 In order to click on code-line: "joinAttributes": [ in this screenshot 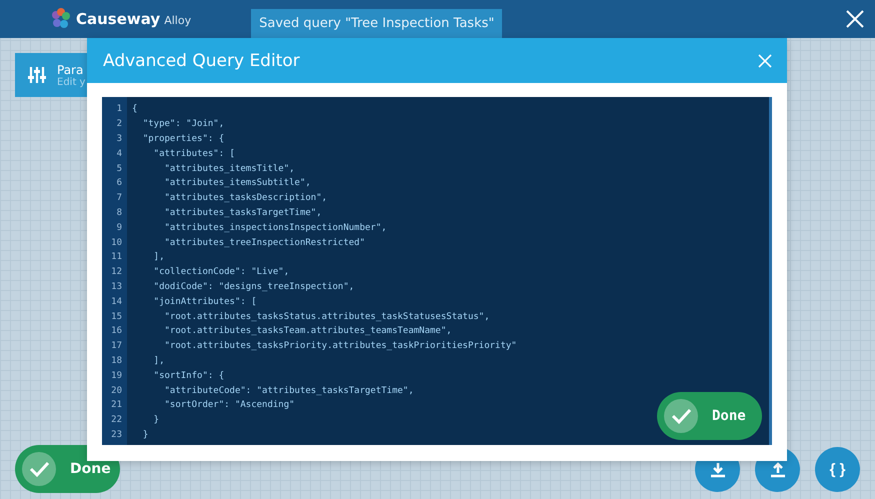, I will do `click(204, 301)`.